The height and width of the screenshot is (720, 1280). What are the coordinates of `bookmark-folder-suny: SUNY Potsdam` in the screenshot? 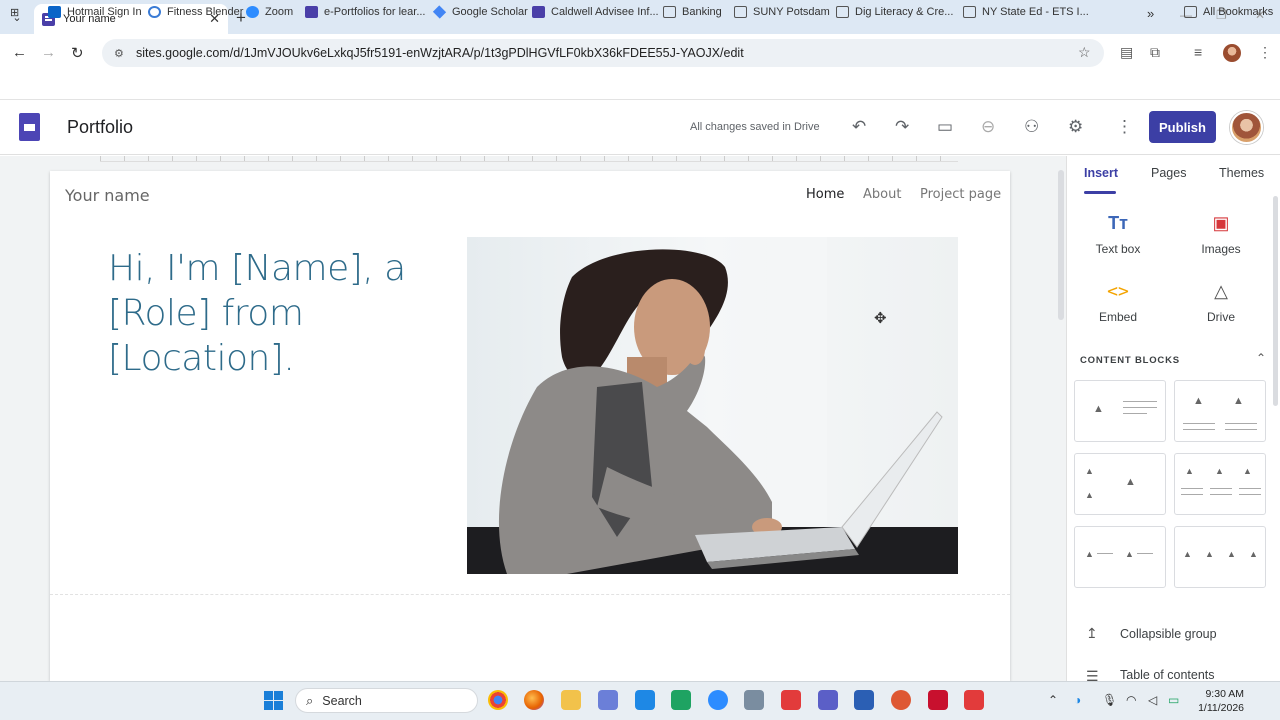 It's located at (782, 12).